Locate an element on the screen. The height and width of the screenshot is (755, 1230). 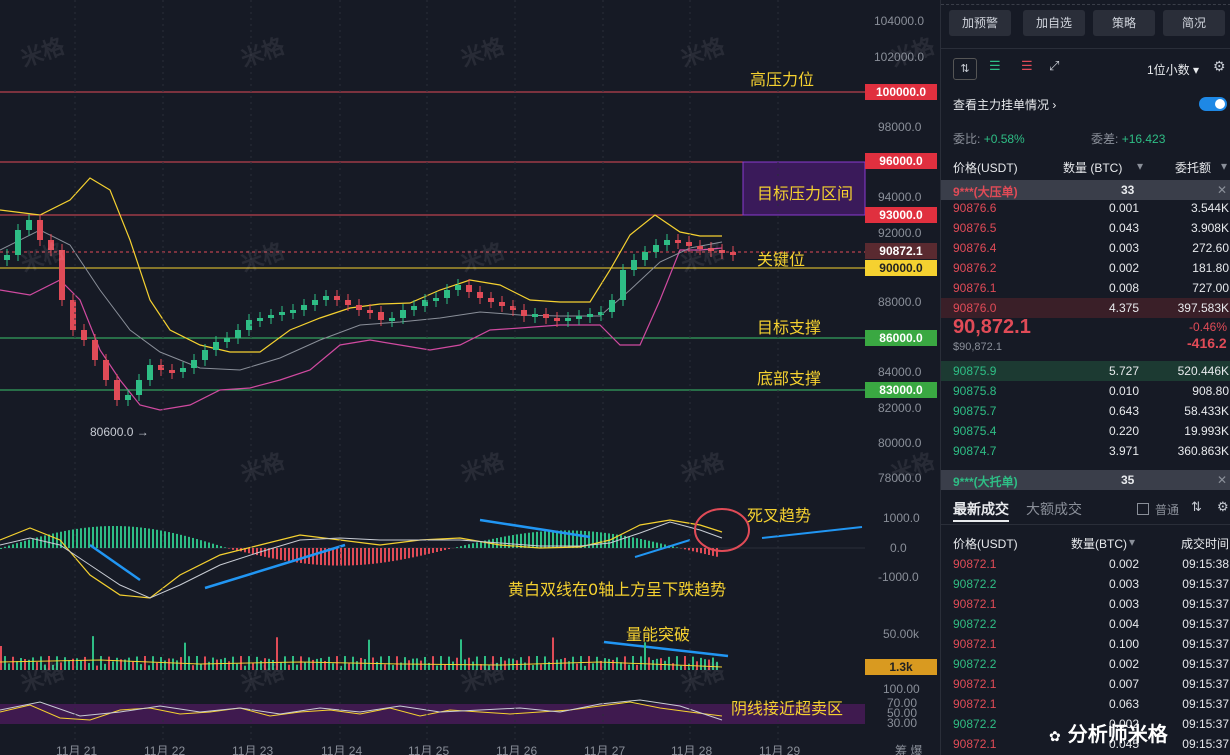
add-alert-button: 加预警 is located at coordinates (980, 23).